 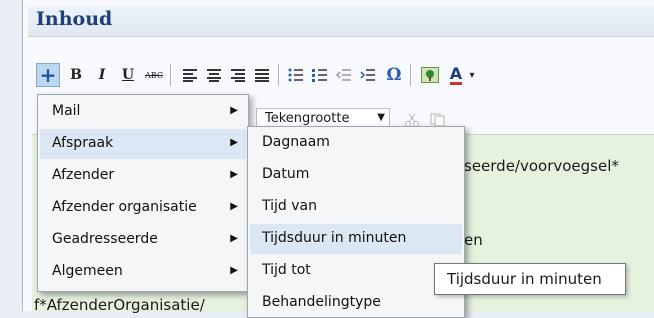 What do you see at coordinates (321, 302) in the screenshot?
I see `menu-item-label: Behandelingtype` at bounding box center [321, 302].